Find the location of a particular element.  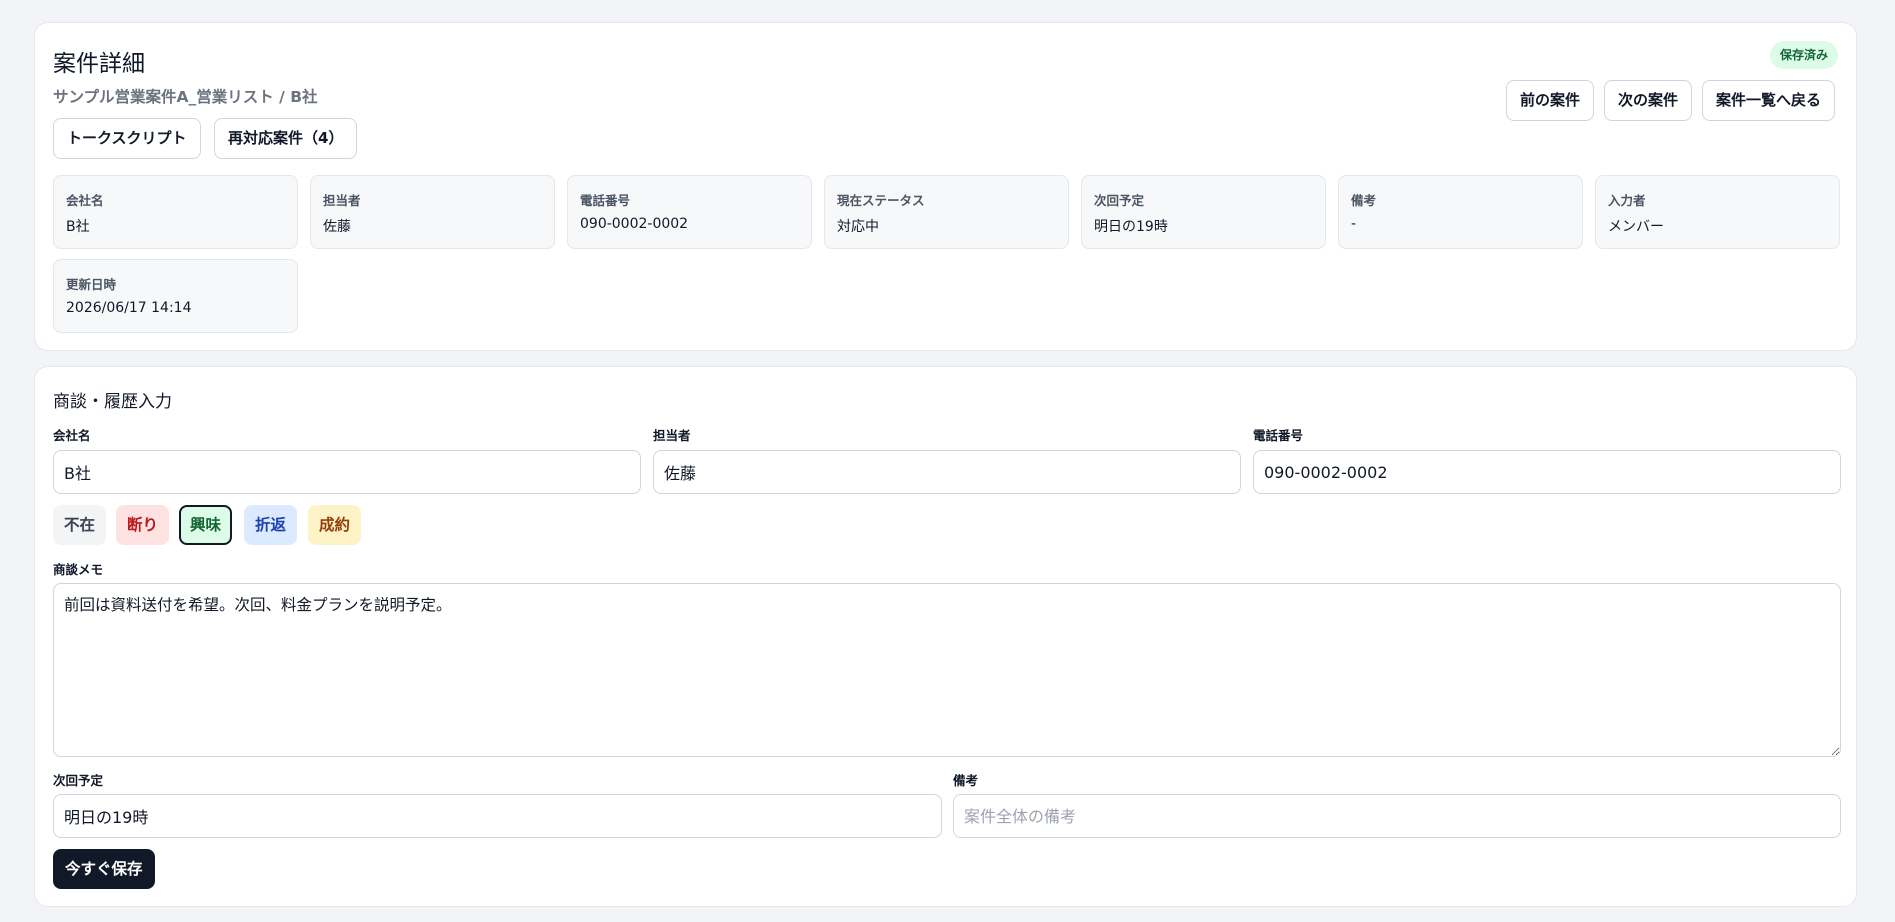

person-input is located at coordinates (947, 472).